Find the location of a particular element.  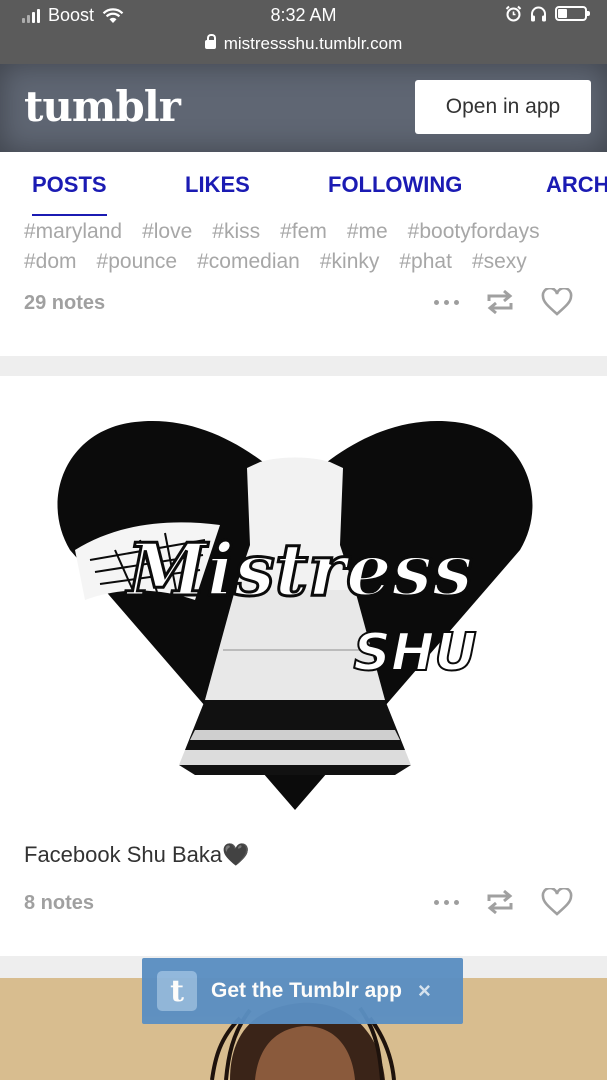

battery-icon is located at coordinates (572, 13).